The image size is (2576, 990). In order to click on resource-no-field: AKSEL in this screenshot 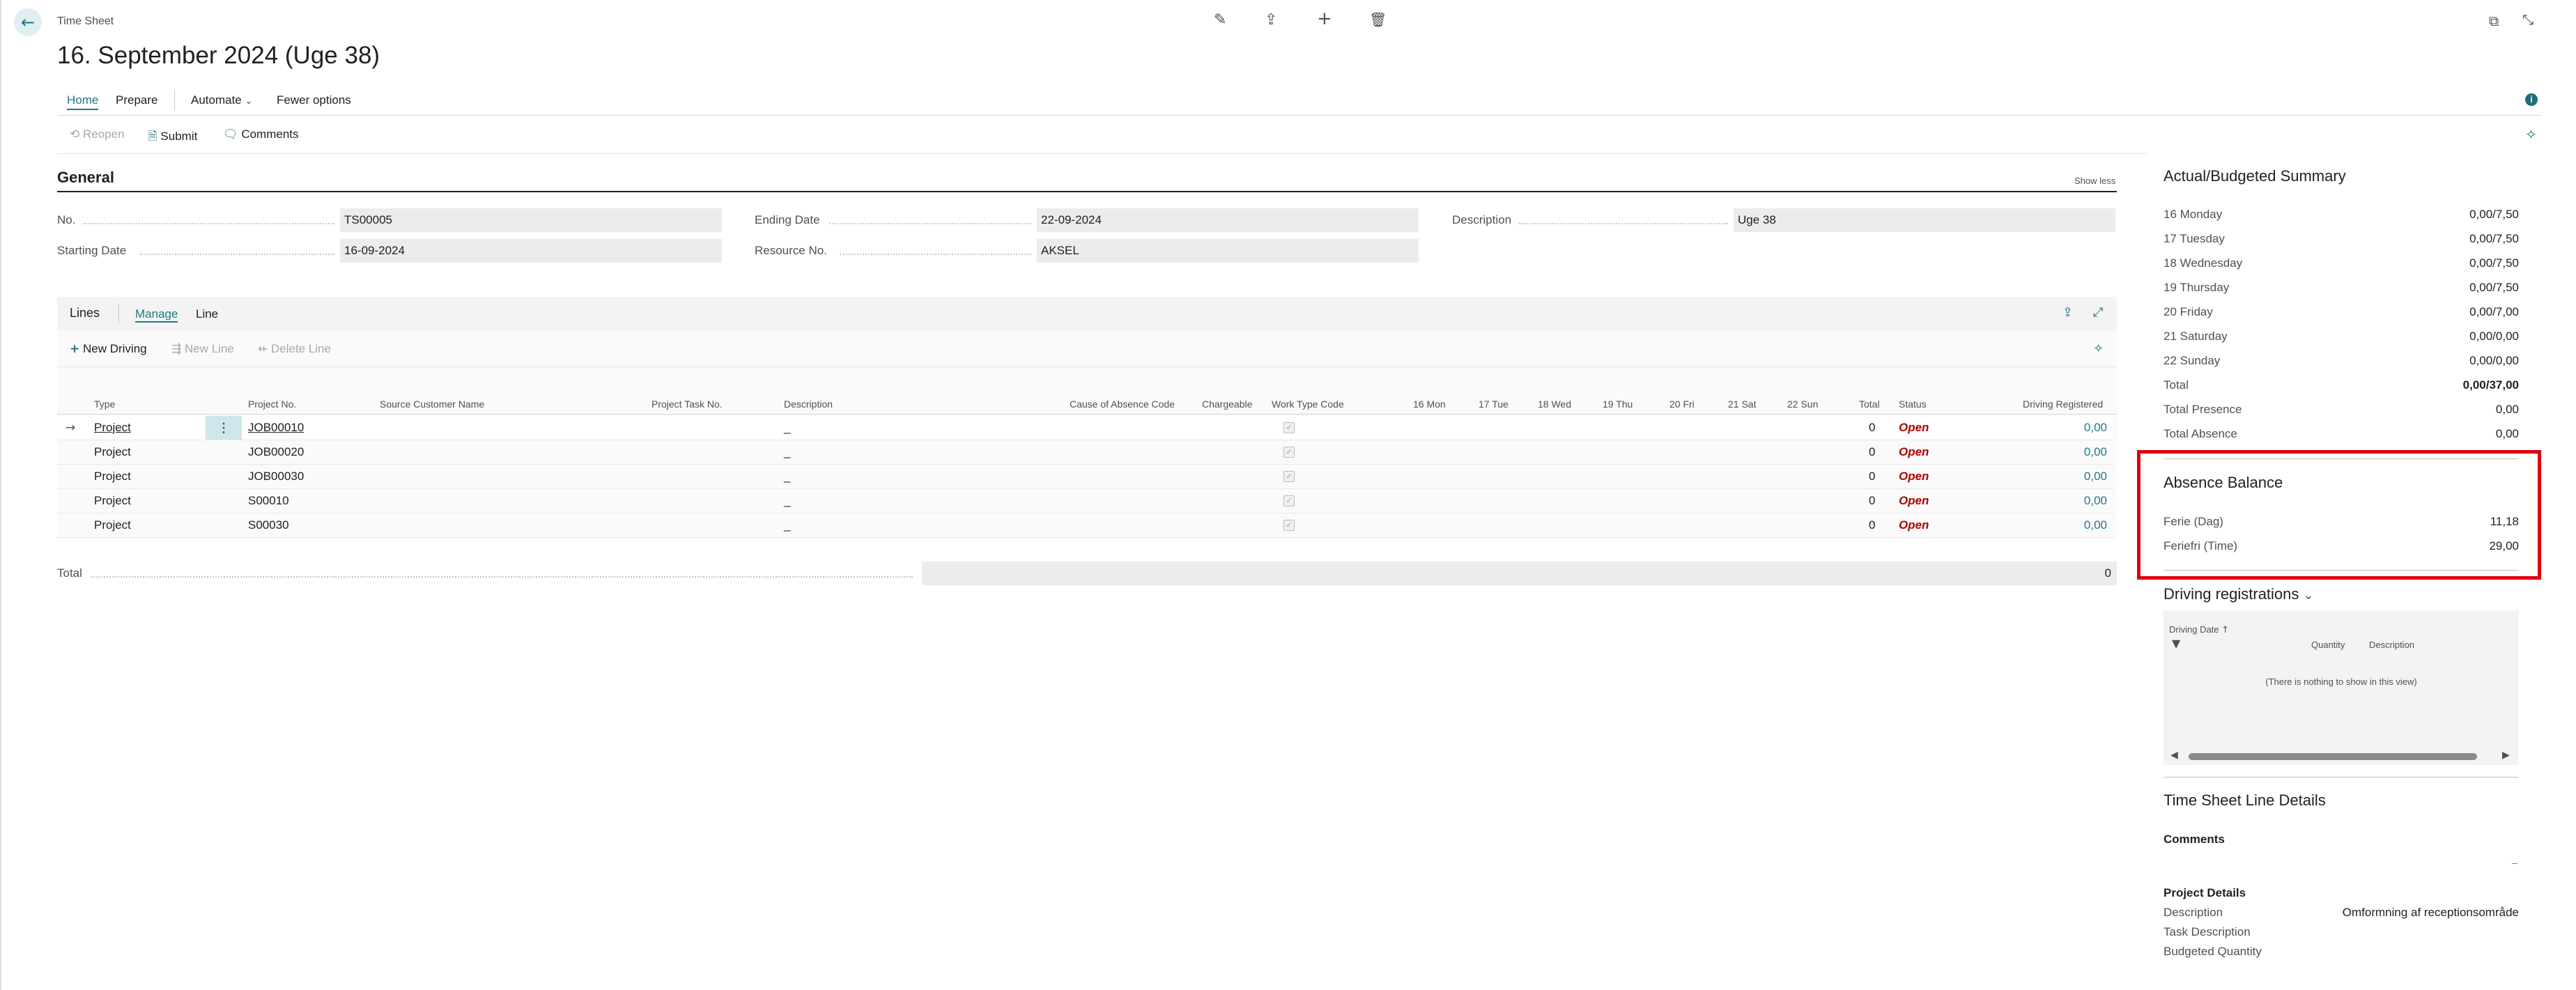, I will do `click(1228, 251)`.